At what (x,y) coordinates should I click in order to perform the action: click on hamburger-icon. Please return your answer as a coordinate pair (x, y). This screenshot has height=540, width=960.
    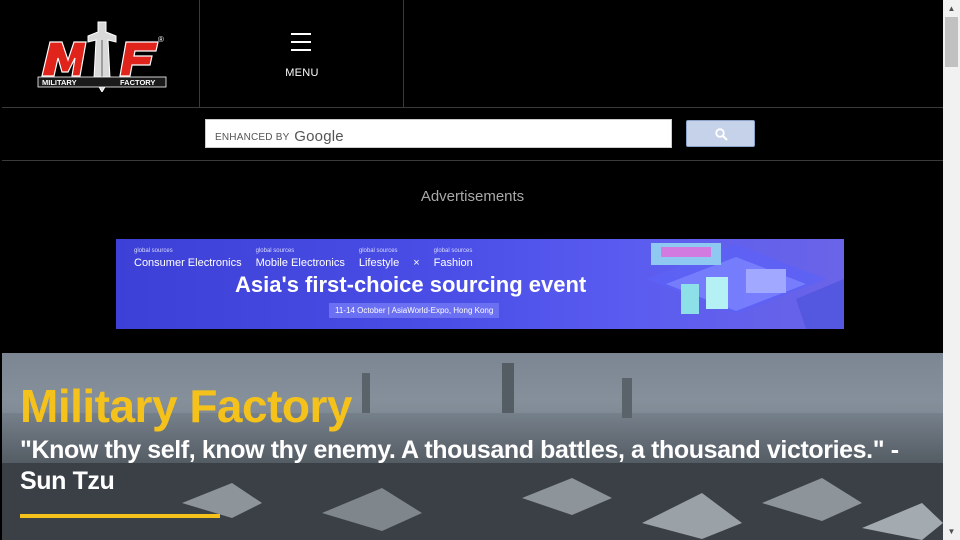
    Looking at the image, I should click on (301, 43).